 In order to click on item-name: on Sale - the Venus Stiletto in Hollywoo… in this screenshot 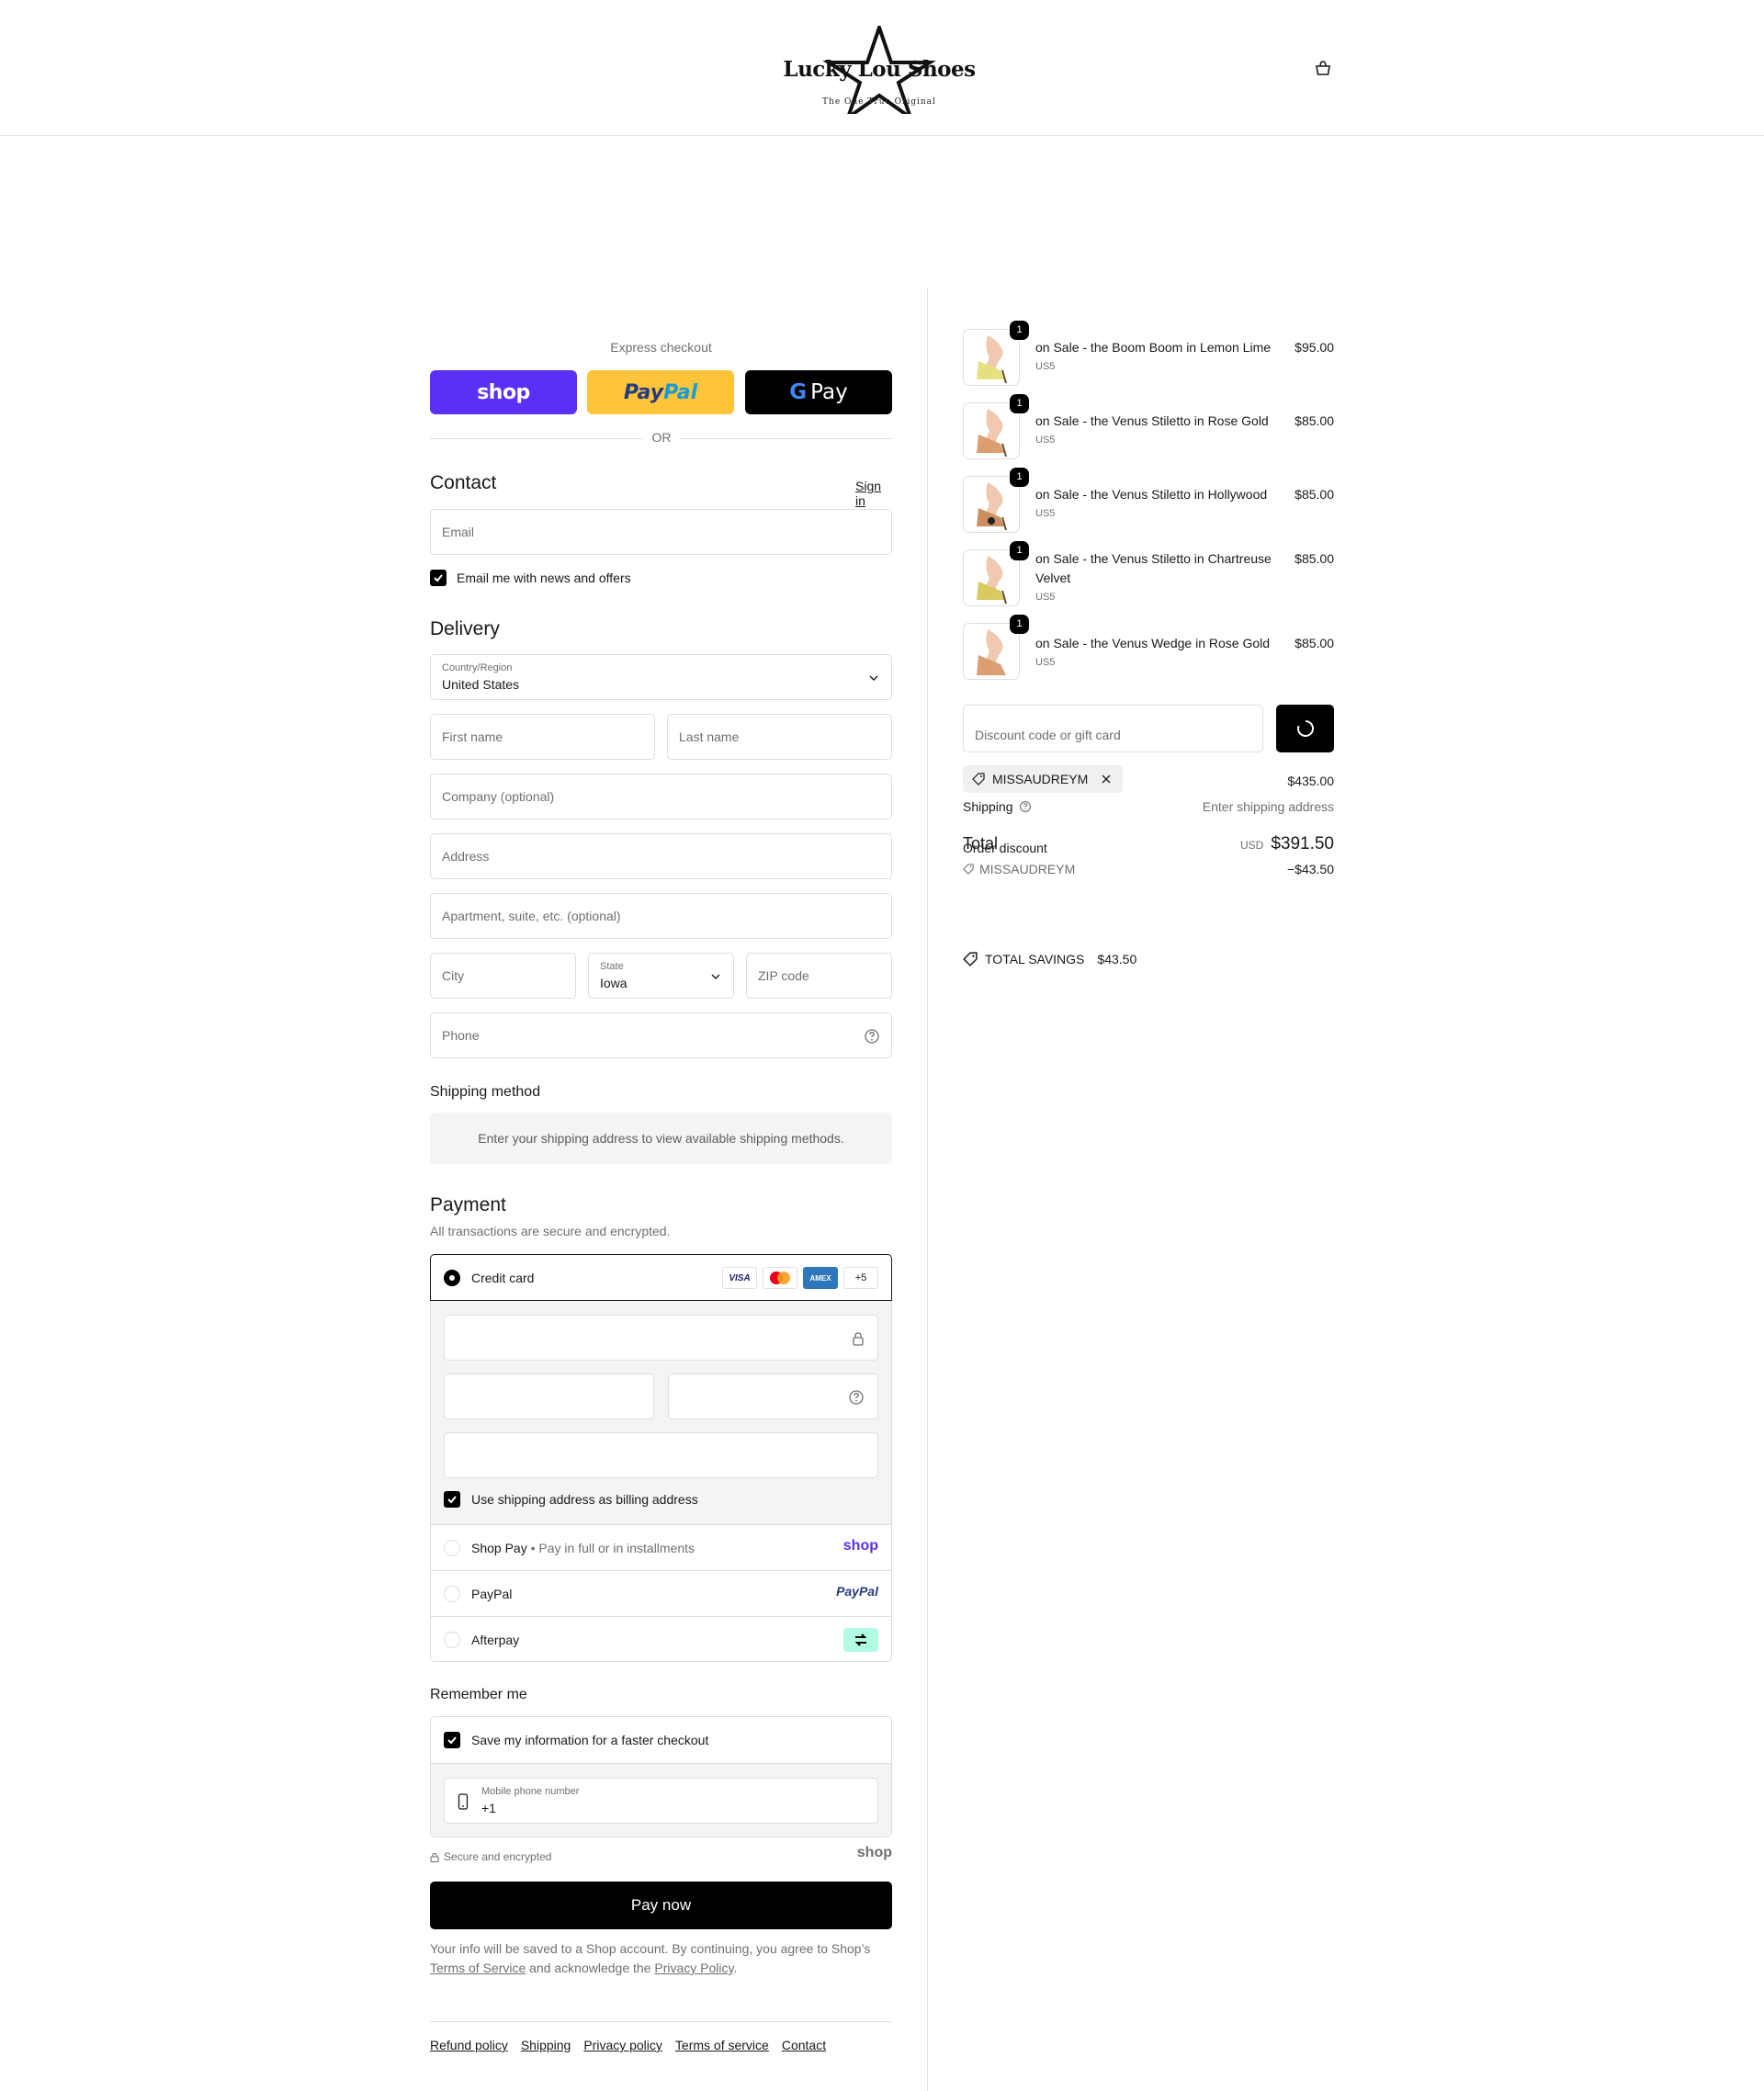, I will do `click(1151, 494)`.